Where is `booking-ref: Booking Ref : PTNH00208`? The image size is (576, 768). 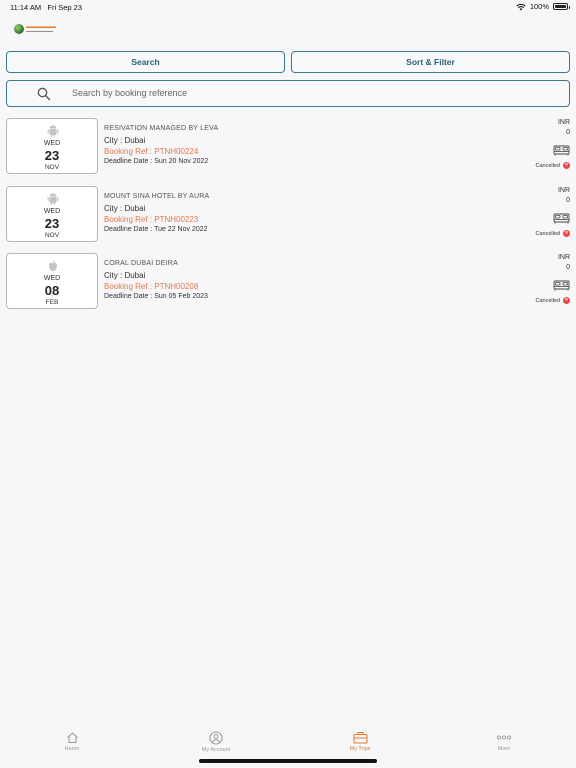 booking-ref: Booking Ref : PTNH00208 is located at coordinates (151, 286).